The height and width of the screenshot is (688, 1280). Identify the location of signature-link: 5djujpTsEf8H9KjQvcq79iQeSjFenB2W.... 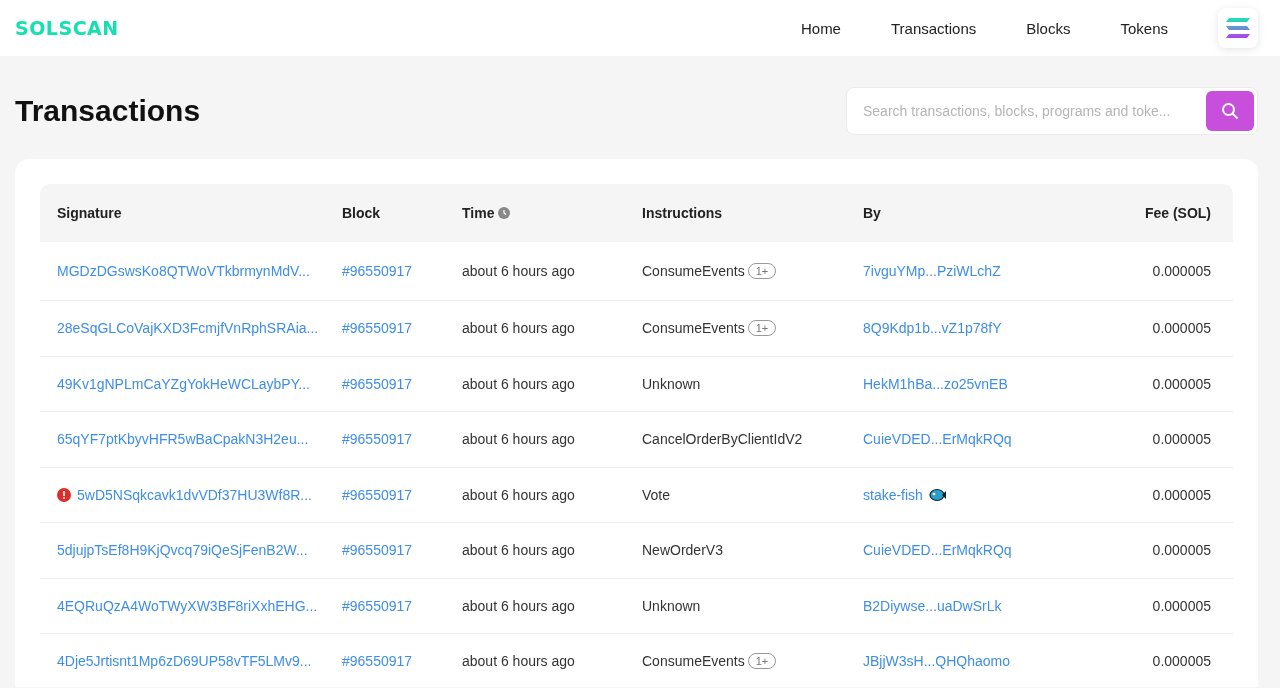
(182, 550).